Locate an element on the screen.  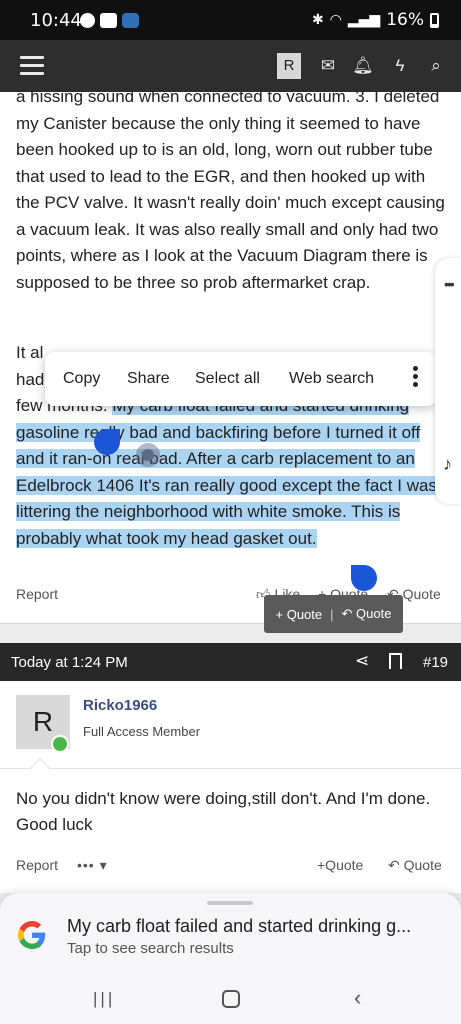
search-icon: ⌕ is located at coordinates (436, 66).